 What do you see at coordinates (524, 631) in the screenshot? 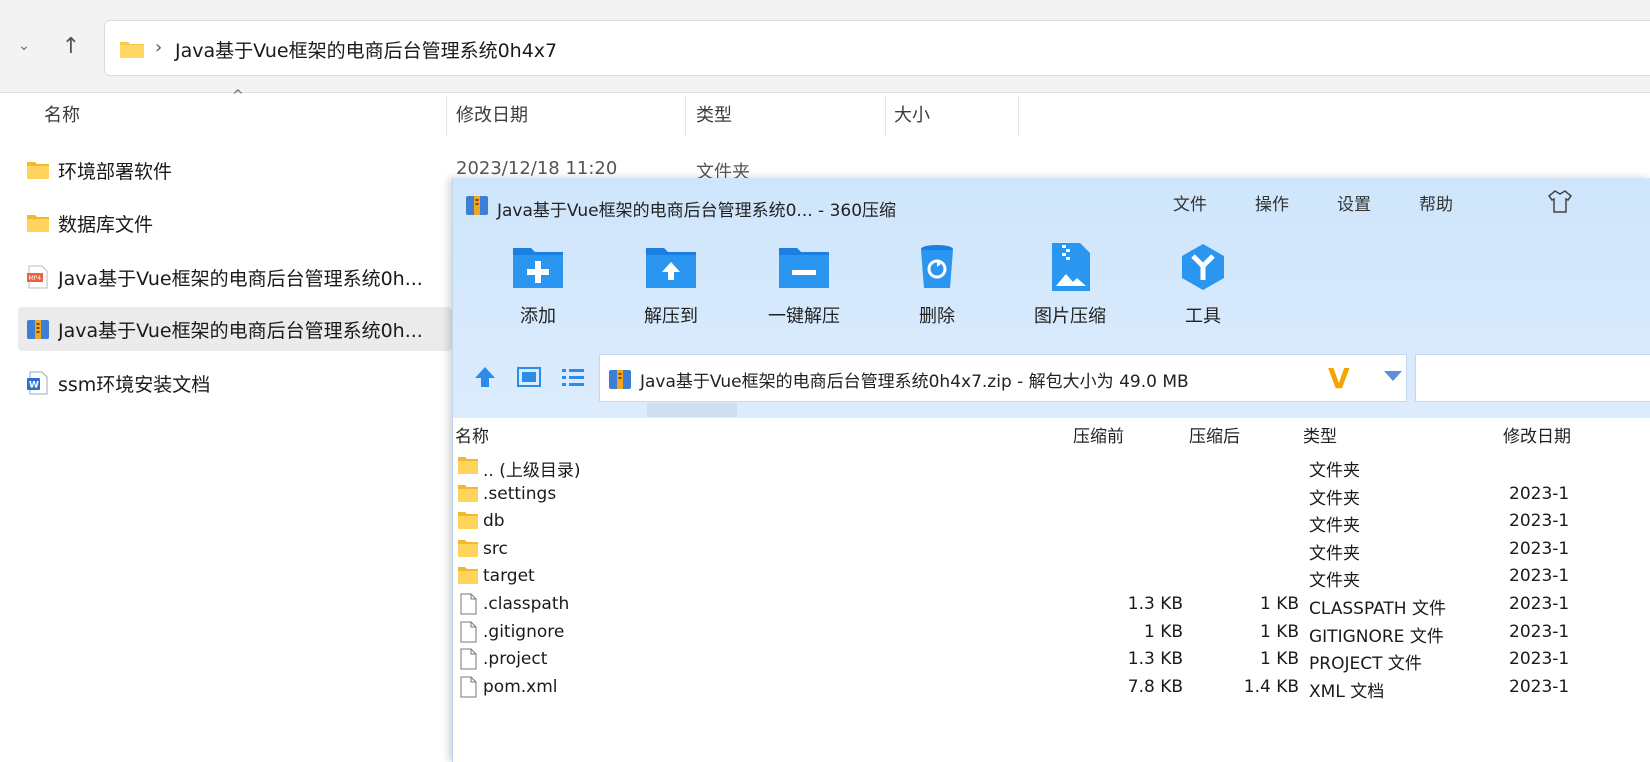
I see `row-name: .gitignore` at bounding box center [524, 631].